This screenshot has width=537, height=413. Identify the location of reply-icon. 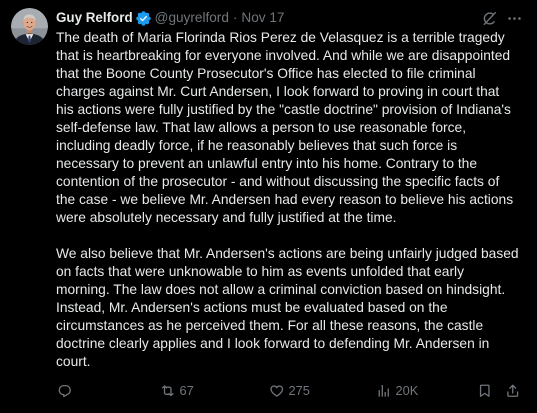
(65, 391).